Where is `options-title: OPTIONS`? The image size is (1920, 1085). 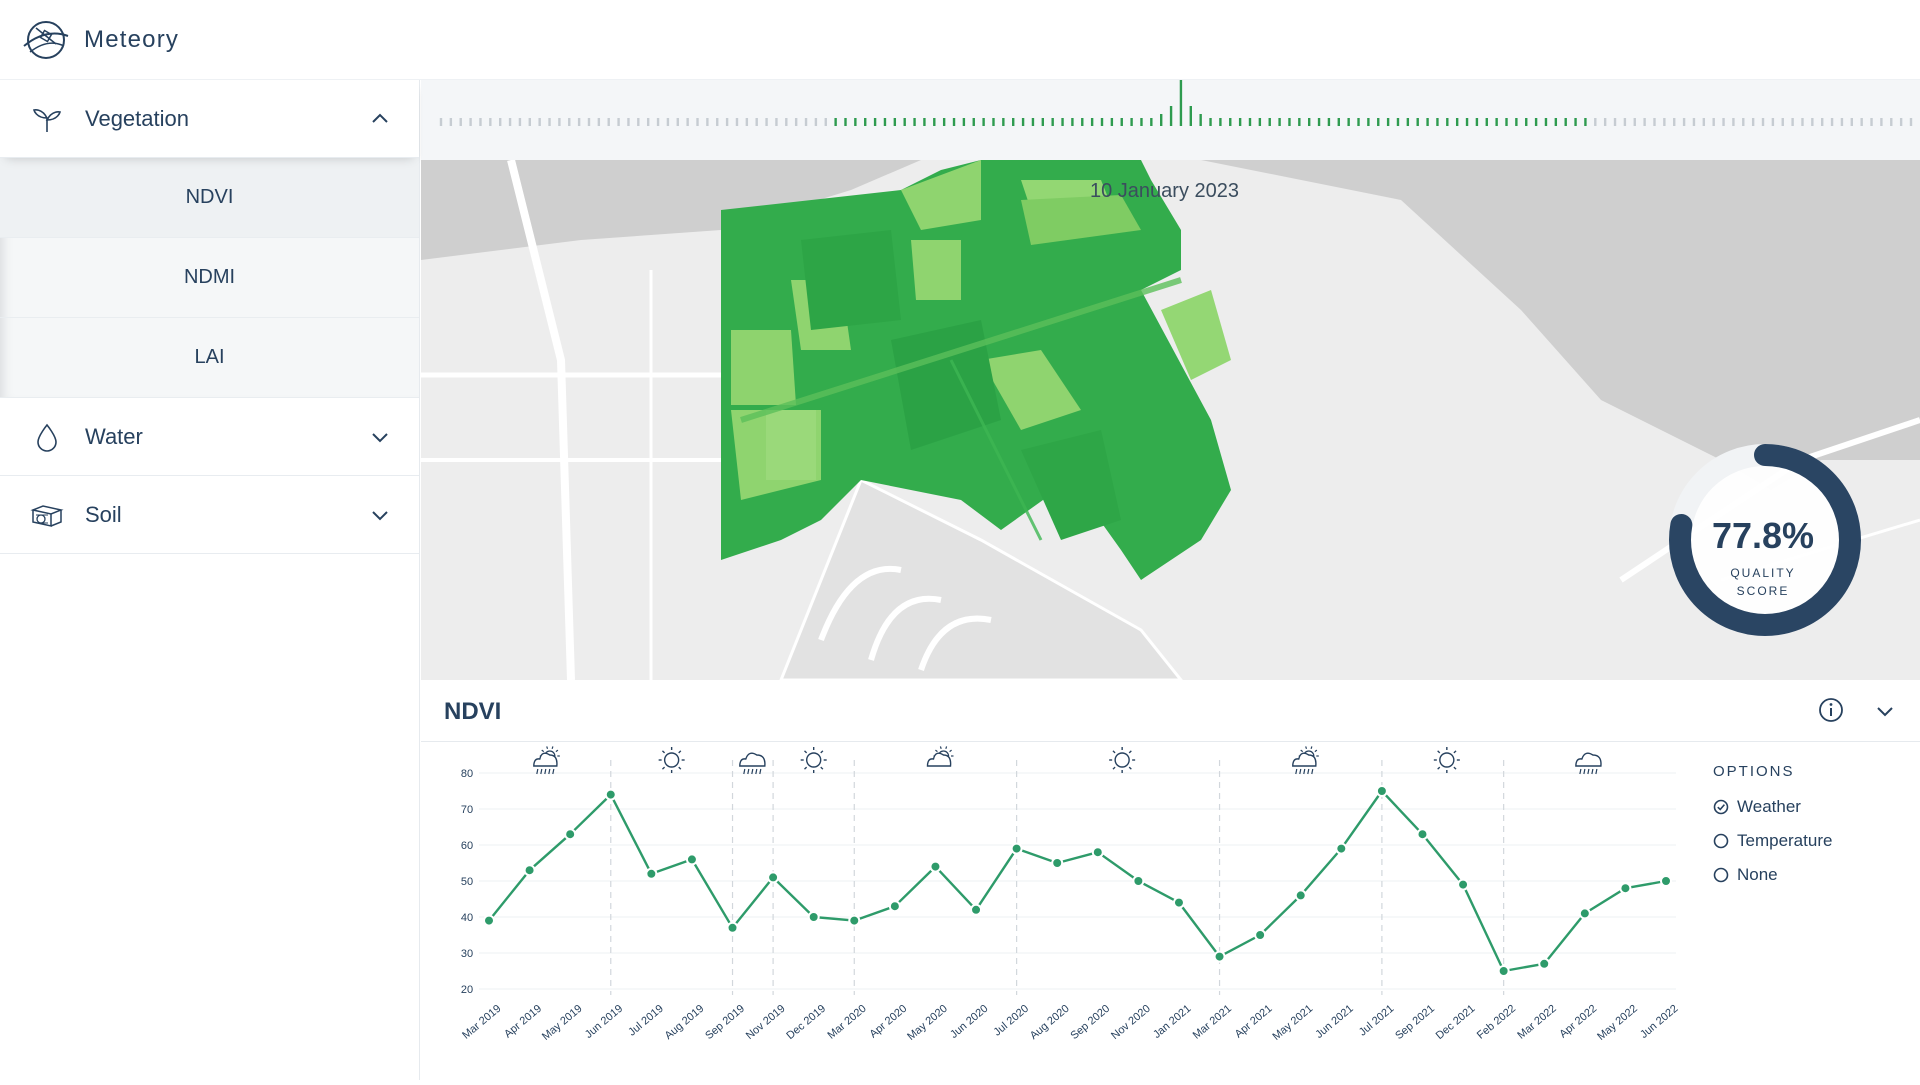
options-title: OPTIONS is located at coordinates (1754, 771).